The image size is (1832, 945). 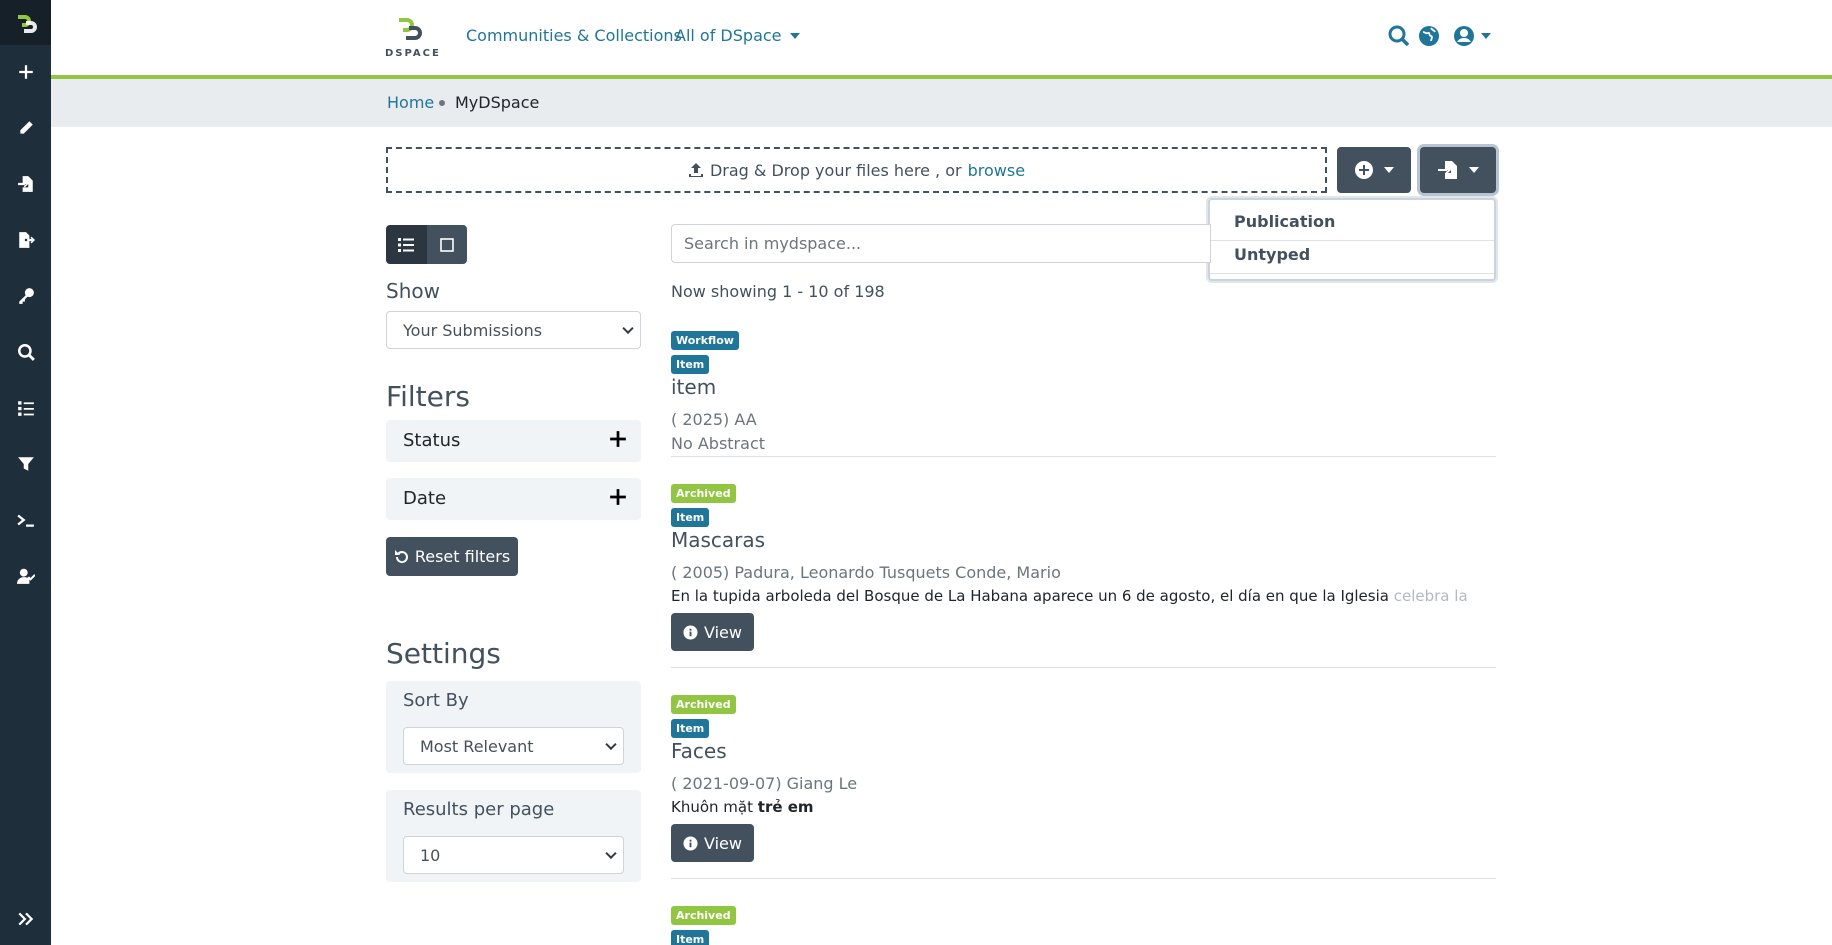 I want to click on import-dropdown-menu: Publication Untyped, so click(x=1352, y=239).